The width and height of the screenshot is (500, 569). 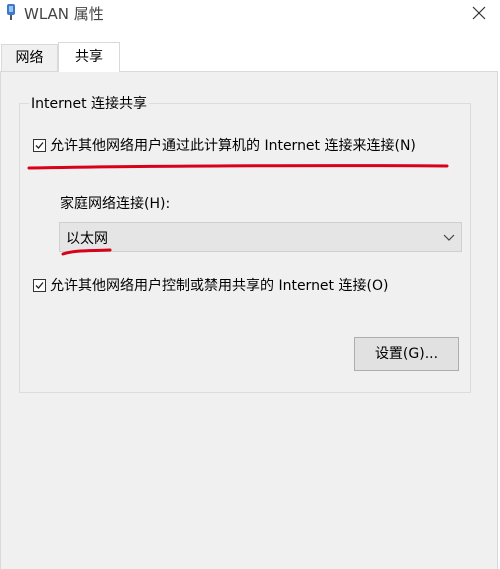 What do you see at coordinates (238, 167) in the screenshot?
I see `red-annotation-line` at bounding box center [238, 167].